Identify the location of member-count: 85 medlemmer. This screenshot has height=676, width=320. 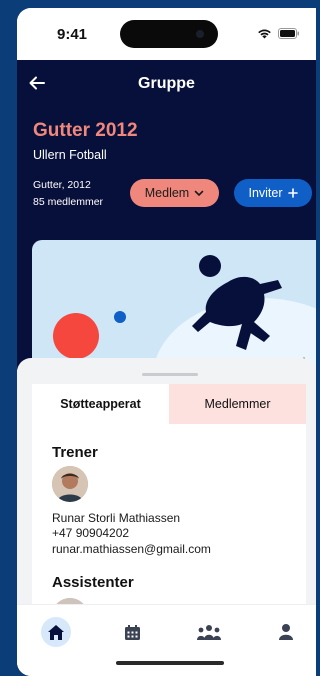
(68, 202).